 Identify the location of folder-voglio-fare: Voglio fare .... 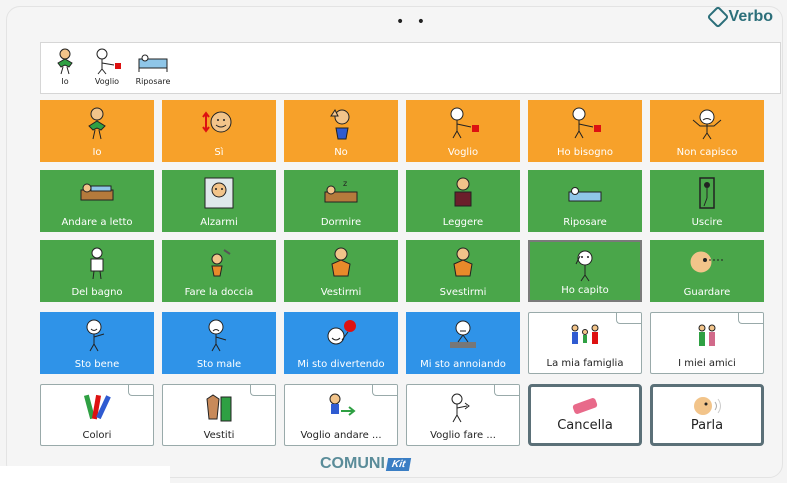
(463, 415).